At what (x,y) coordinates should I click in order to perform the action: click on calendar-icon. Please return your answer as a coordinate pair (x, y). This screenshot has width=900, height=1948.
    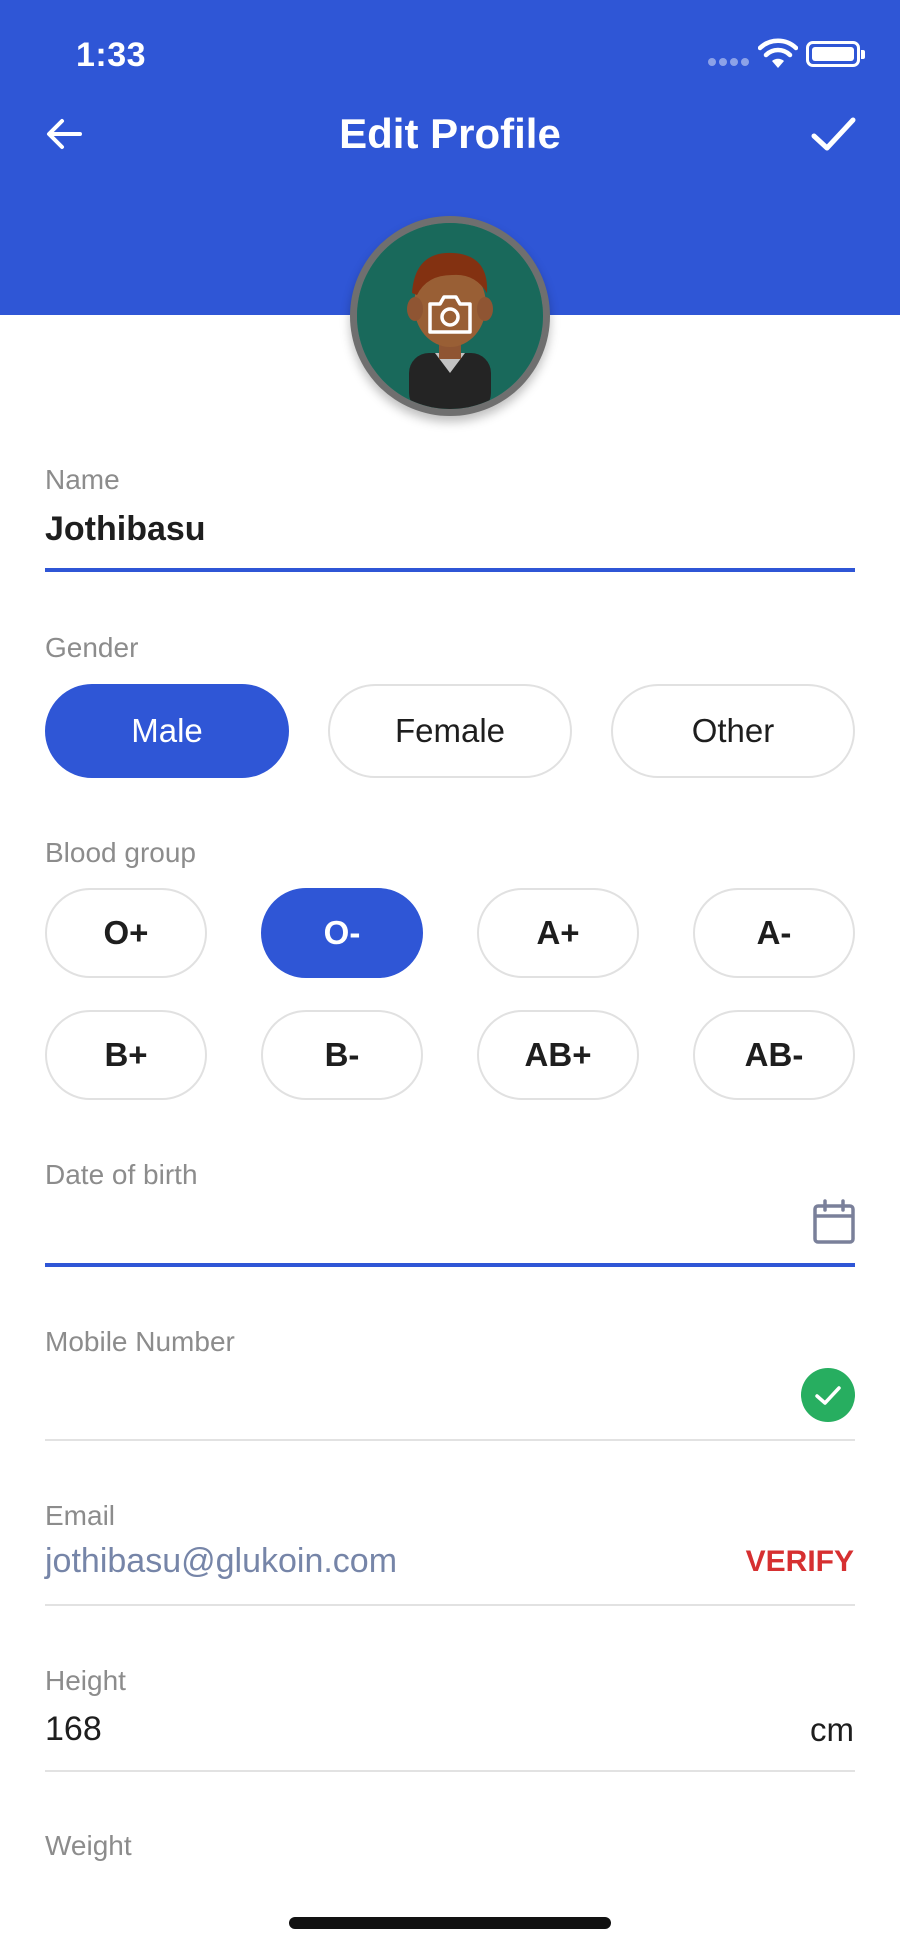
    Looking at the image, I should click on (834, 1222).